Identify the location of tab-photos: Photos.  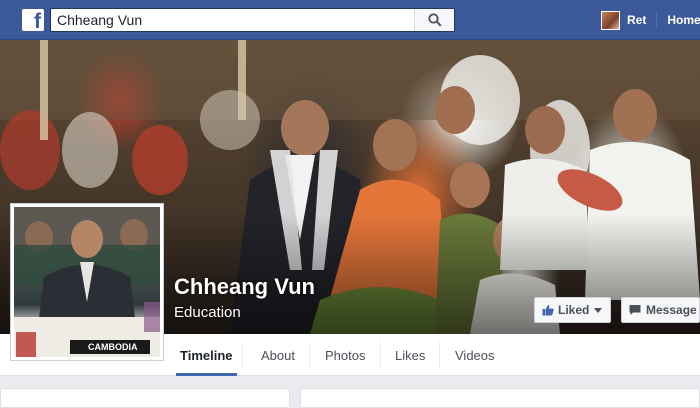
(345, 355).